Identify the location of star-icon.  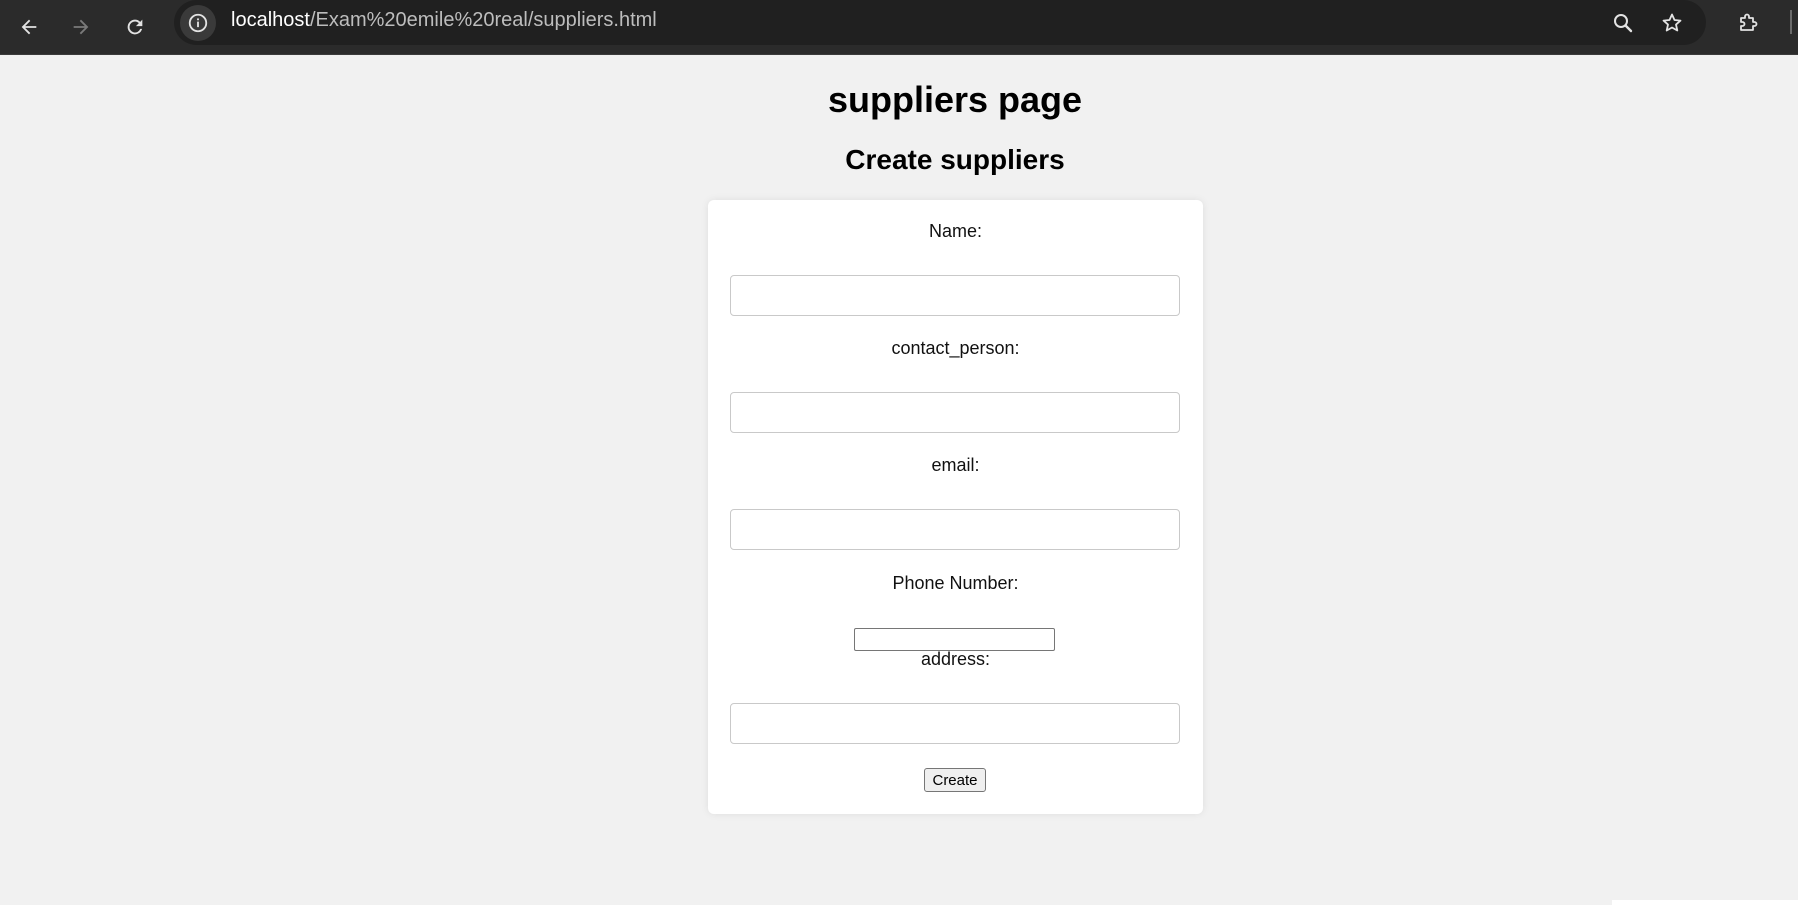
(1672, 22).